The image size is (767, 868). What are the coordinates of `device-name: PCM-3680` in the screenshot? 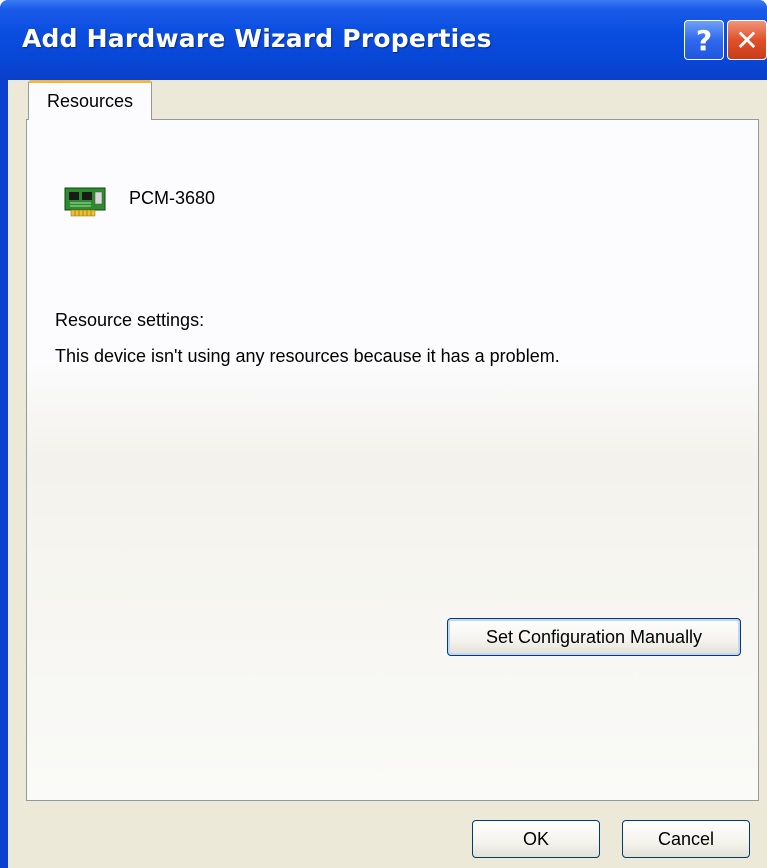 It's located at (172, 198).